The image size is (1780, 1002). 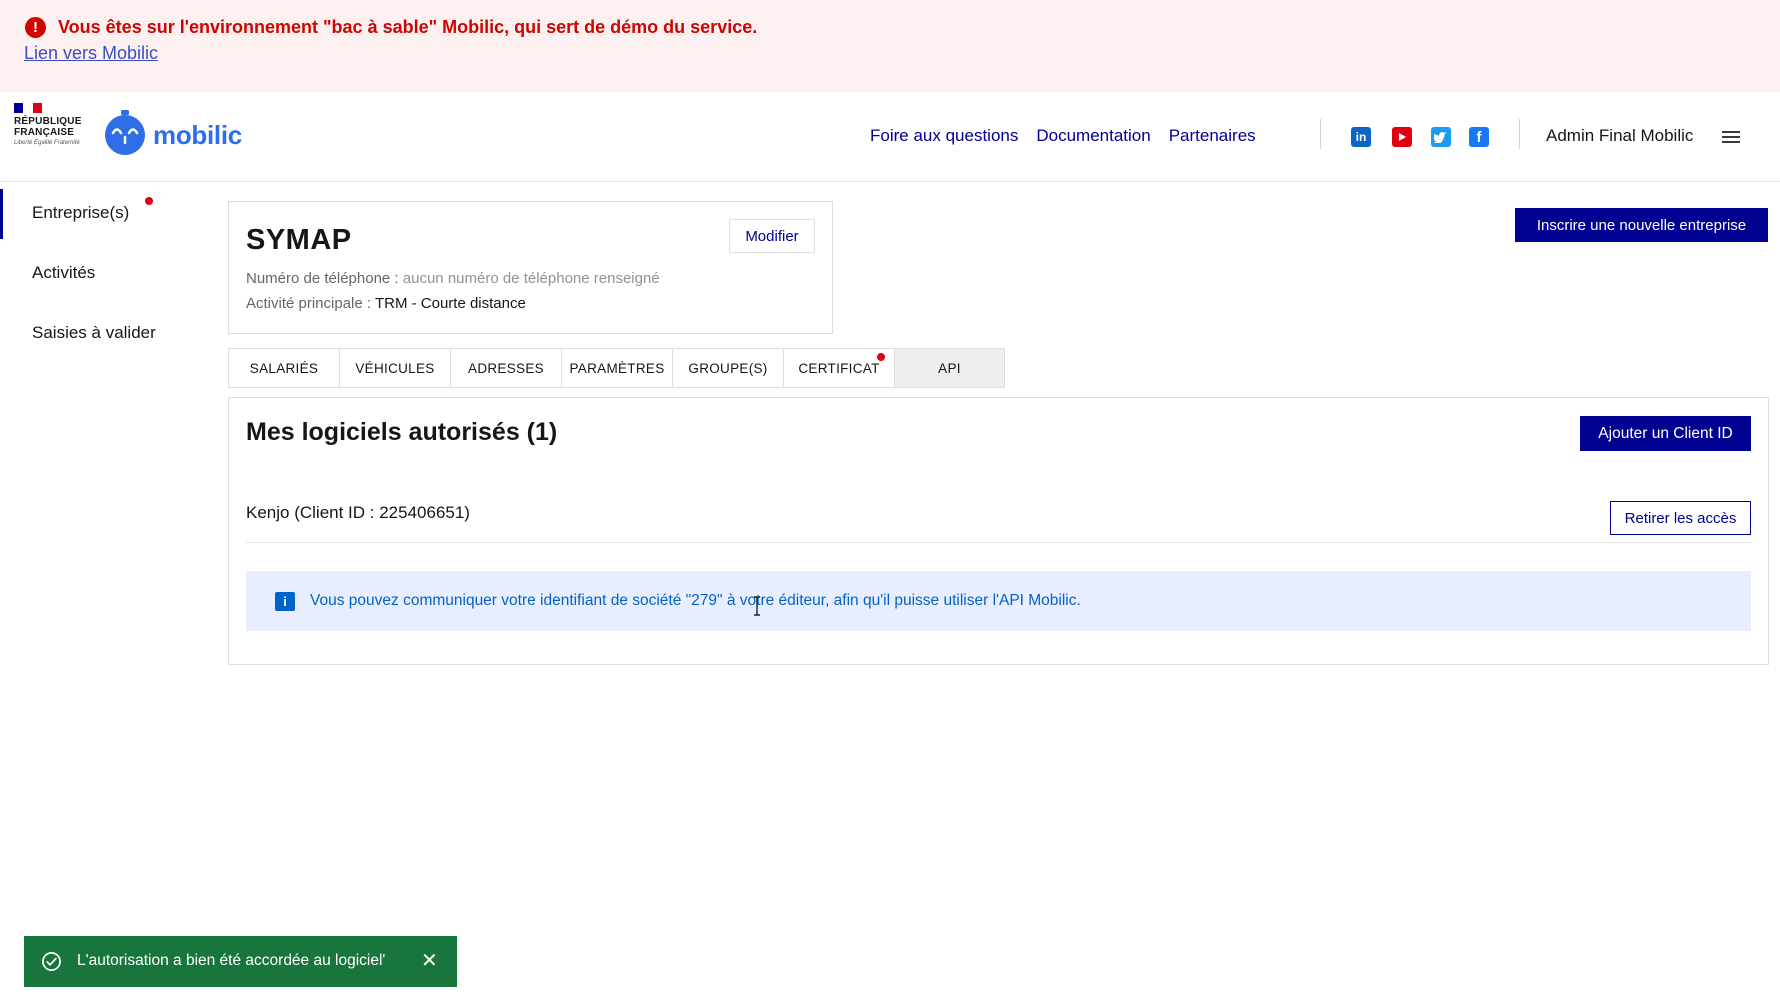 What do you see at coordinates (28, 108) in the screenshot?
I see `flag-icon` at bounding box center [28, 108].